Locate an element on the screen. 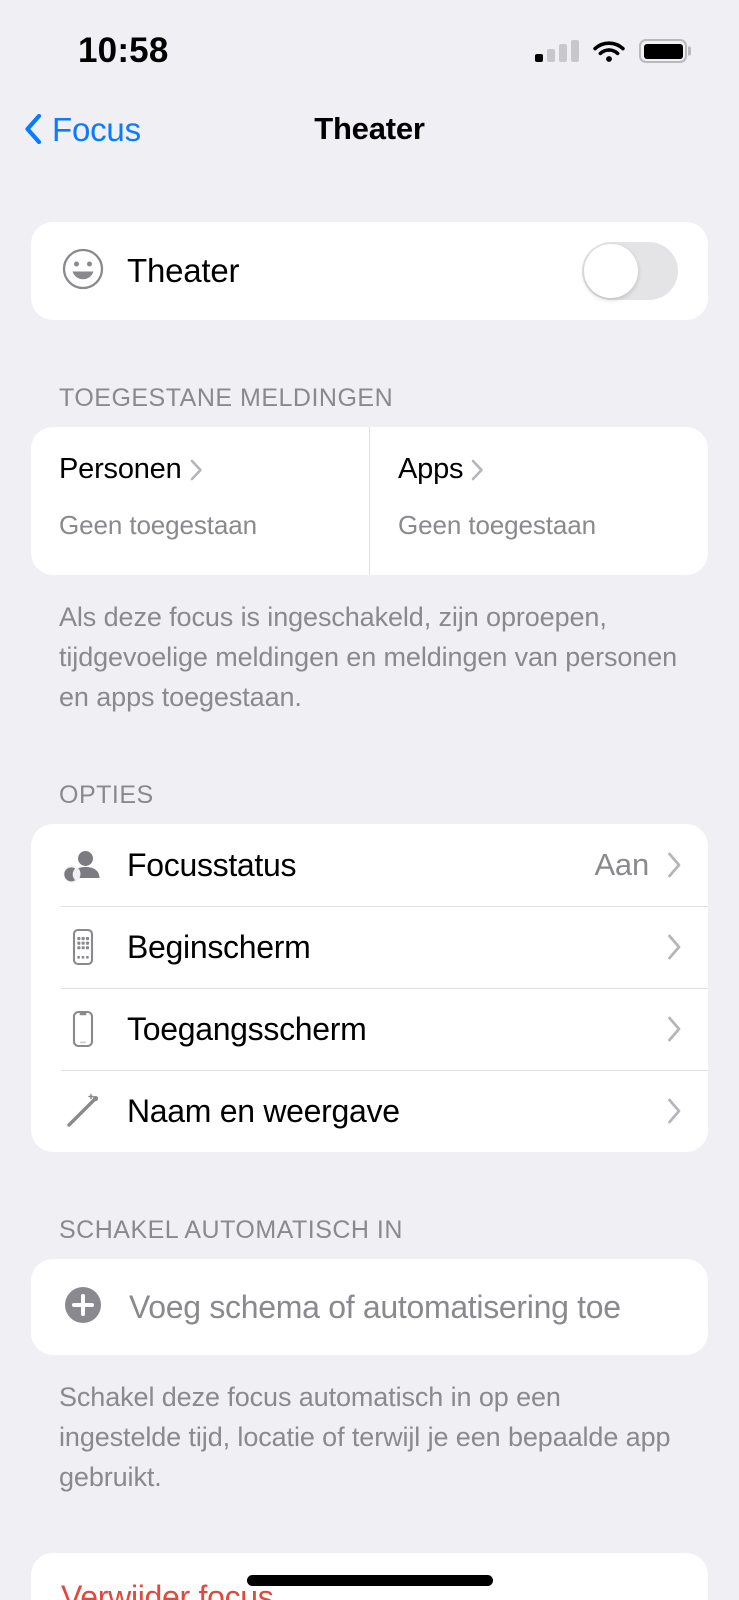  automation-card: Voeg schema of automatisering toe is located at coordinates (369, 1307).